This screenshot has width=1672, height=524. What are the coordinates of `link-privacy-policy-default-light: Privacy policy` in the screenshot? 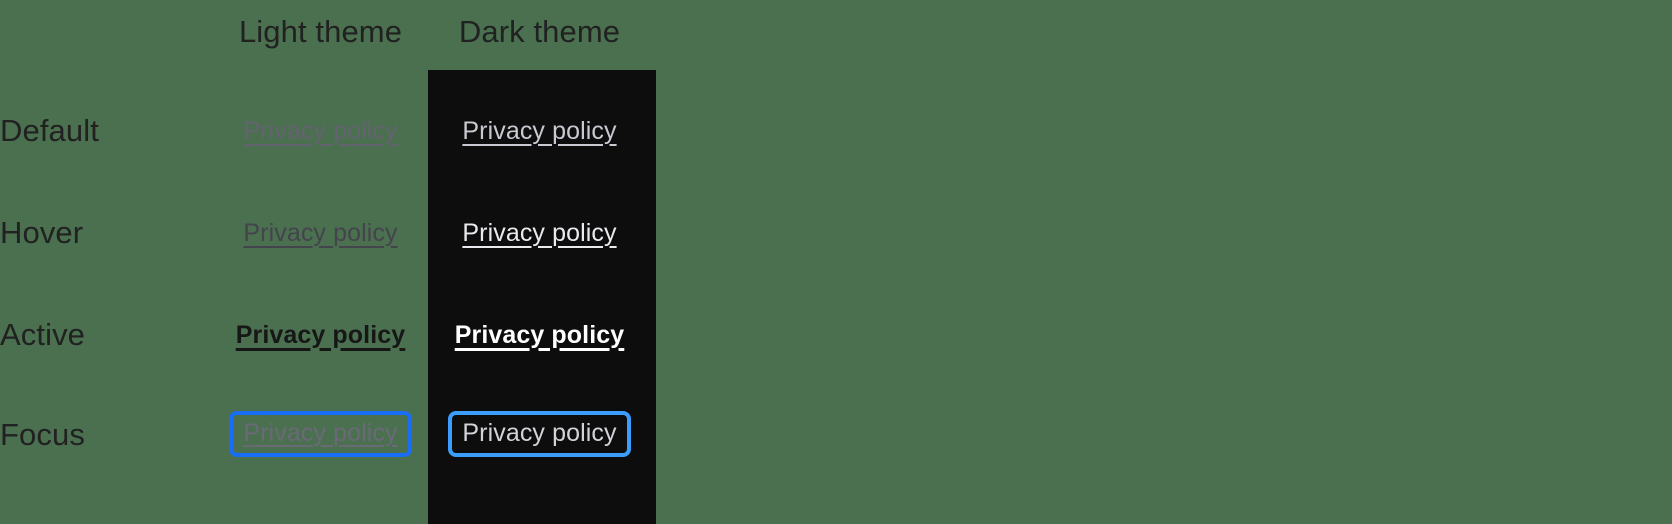 It's located at (320, 131).